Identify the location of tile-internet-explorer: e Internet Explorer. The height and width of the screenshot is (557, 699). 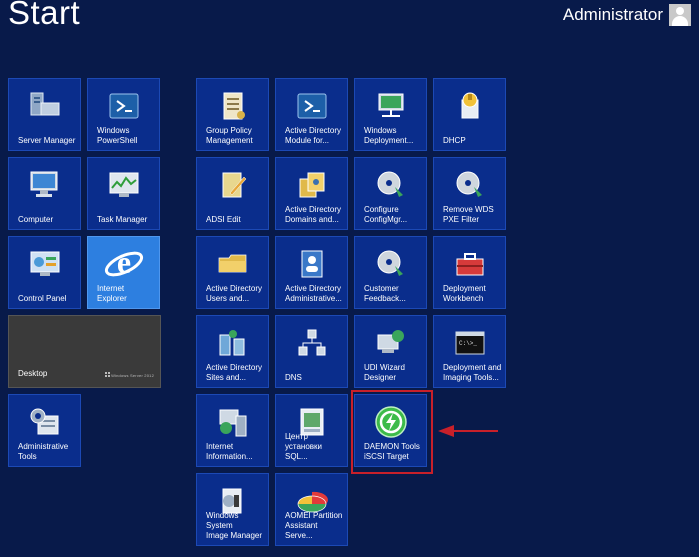
(123, 272).